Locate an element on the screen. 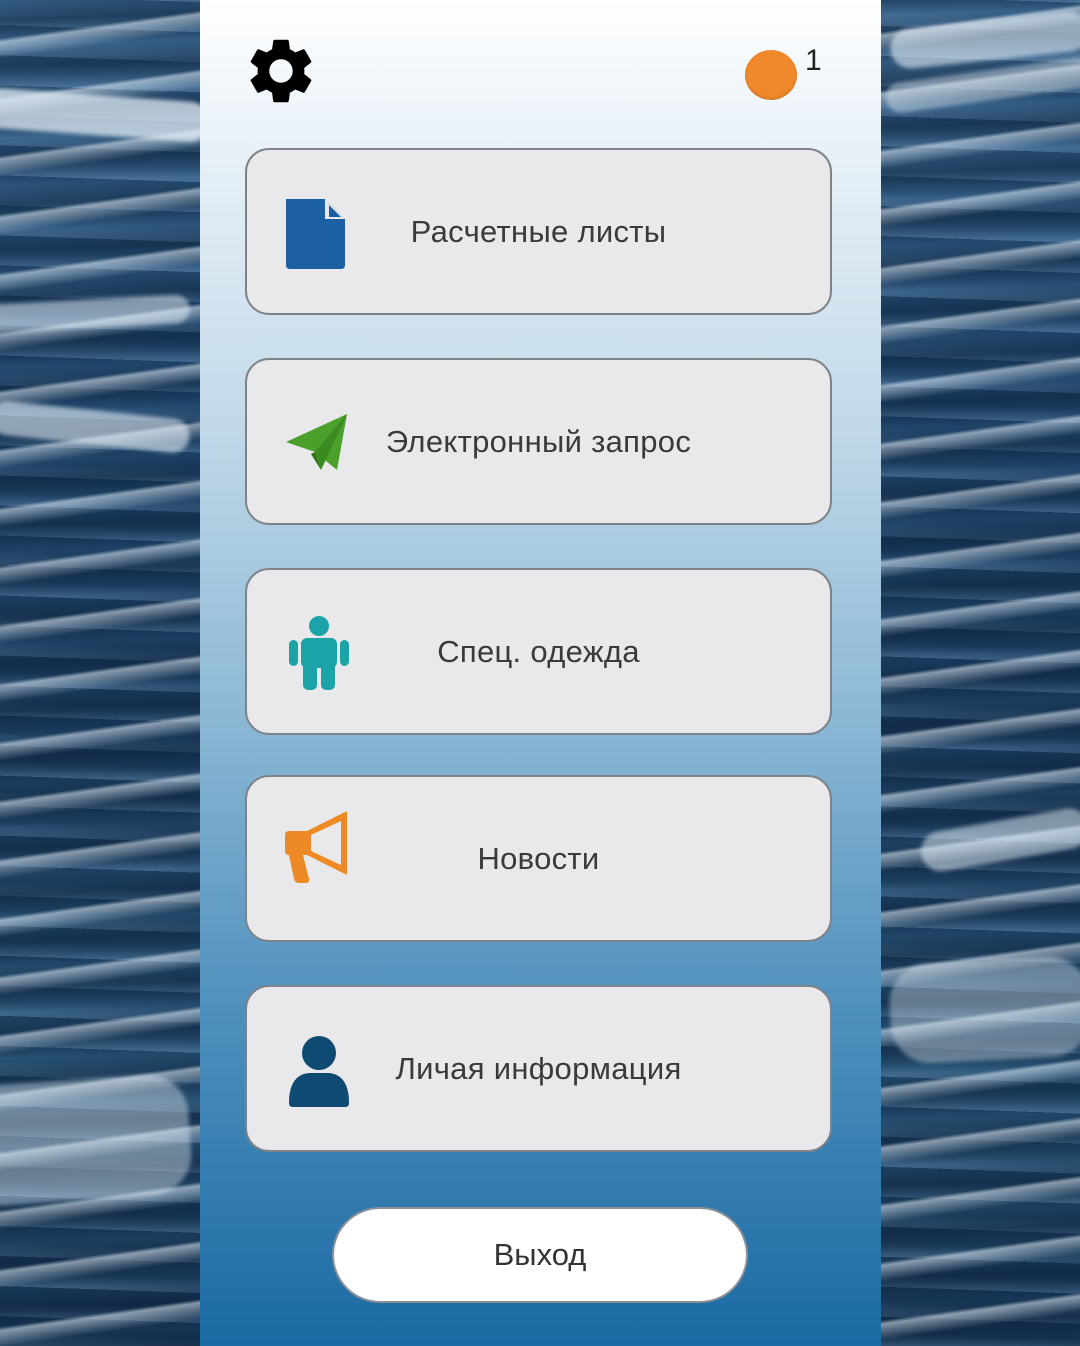 Image resolution: width=1080 pixels, height=1346 pixels. payslips-label: Расчетные листы is located at coordinates (538, 231).